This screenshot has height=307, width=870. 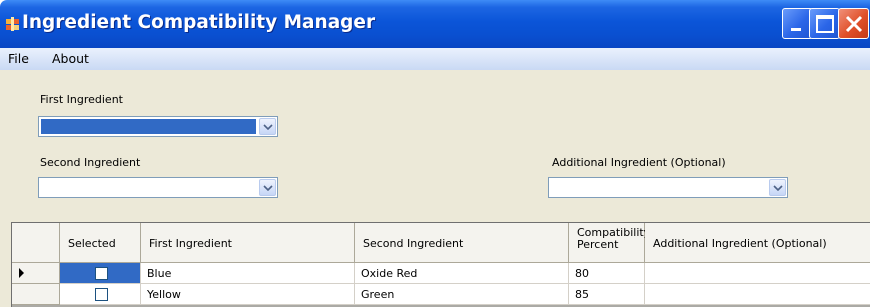 I want to click on column-header-second-ingredient: Second Ingredient, so click(x=462, y=243).